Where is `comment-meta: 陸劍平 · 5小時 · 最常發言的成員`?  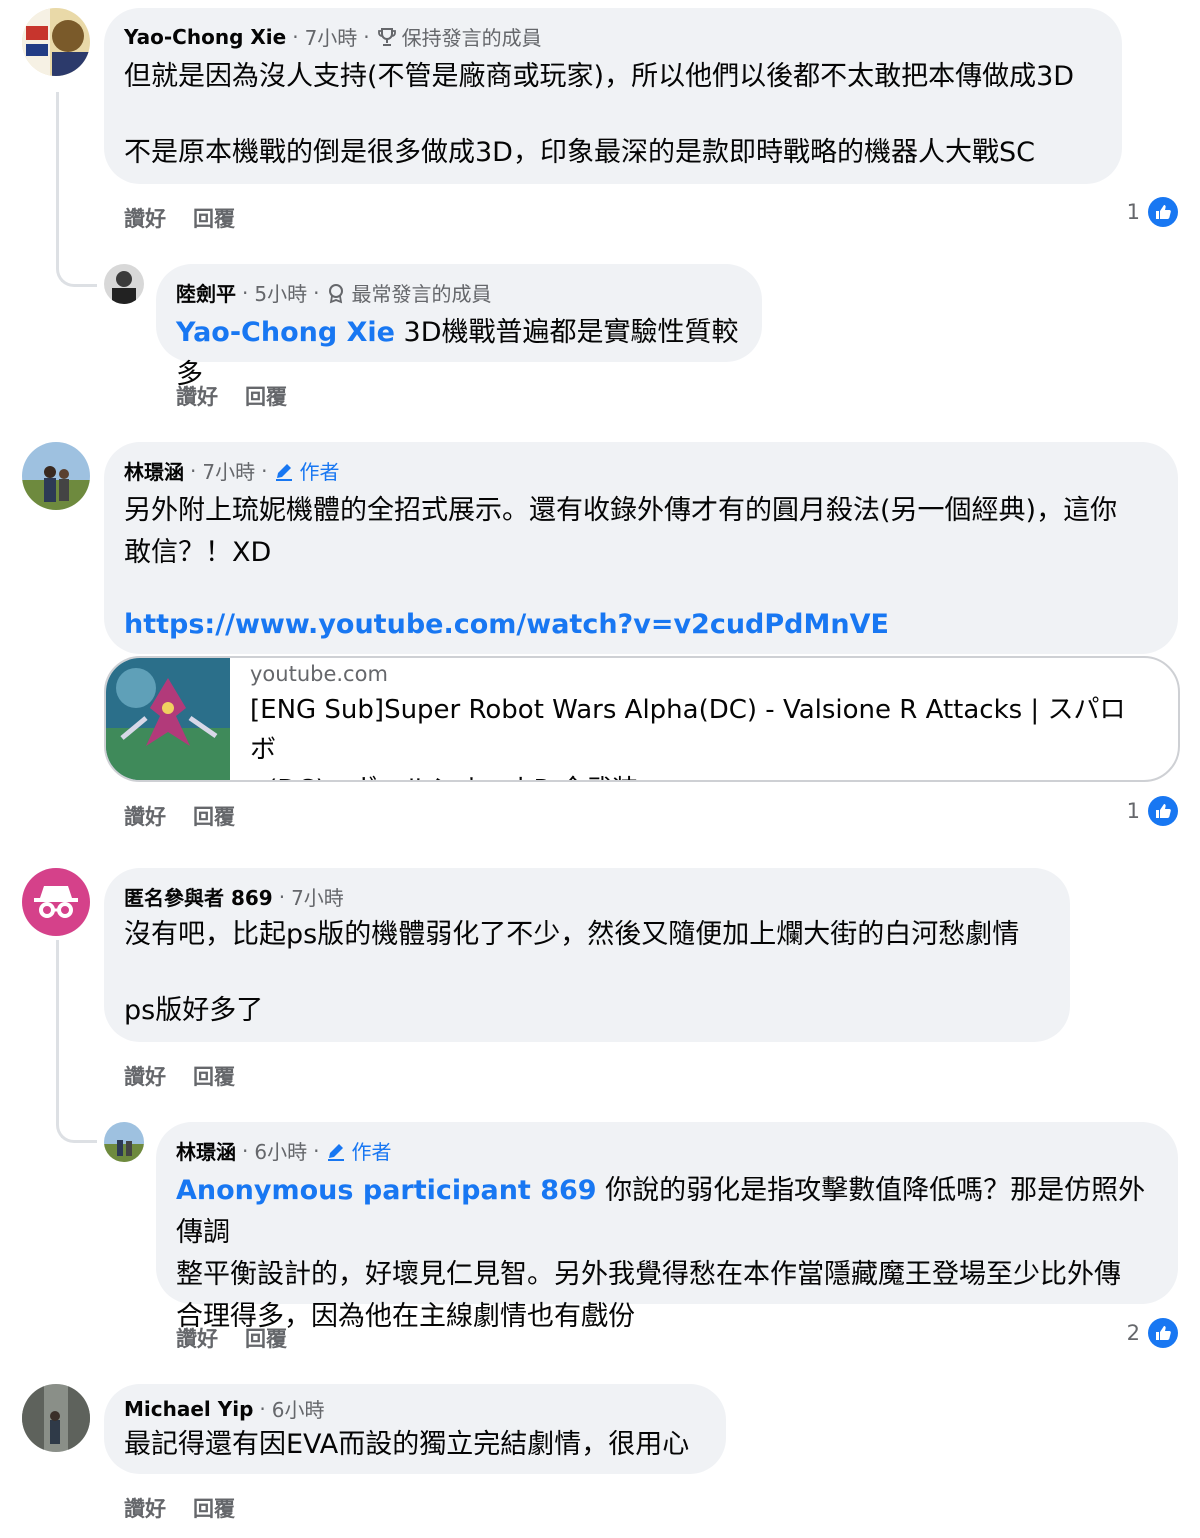 comment-meta: 陸劍平 · 5小時 · 最常發言的成員 is located at coordinates (333, 292).